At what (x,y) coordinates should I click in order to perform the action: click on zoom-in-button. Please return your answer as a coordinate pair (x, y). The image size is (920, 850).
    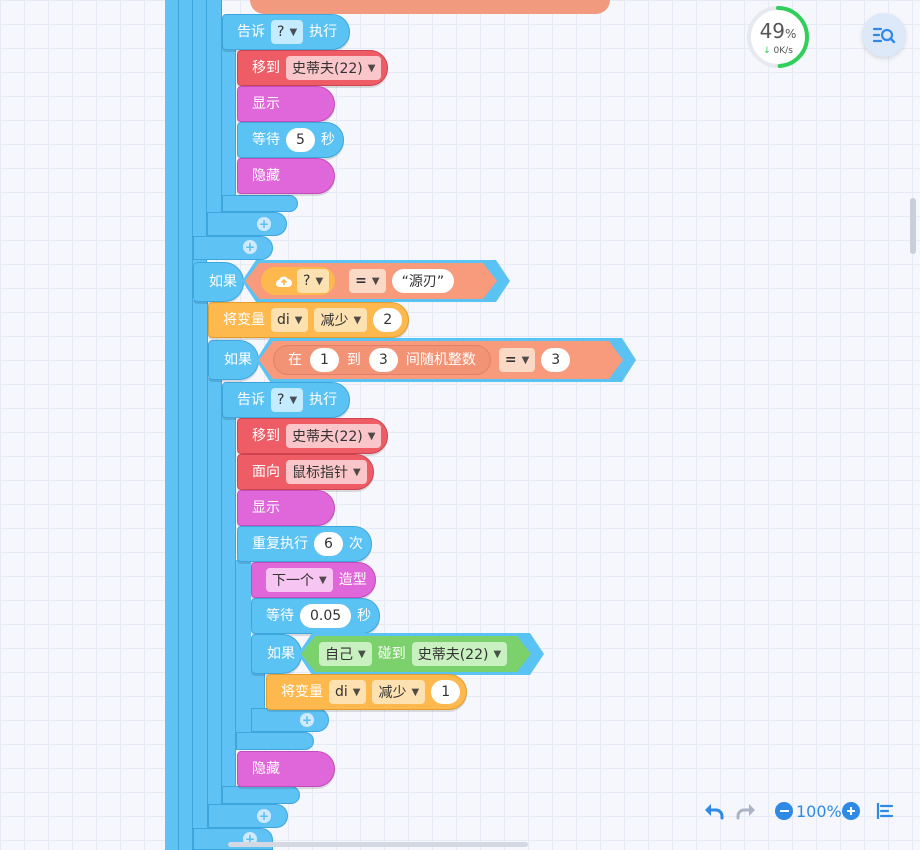
    Looking at the image, I should click on (851, 811).